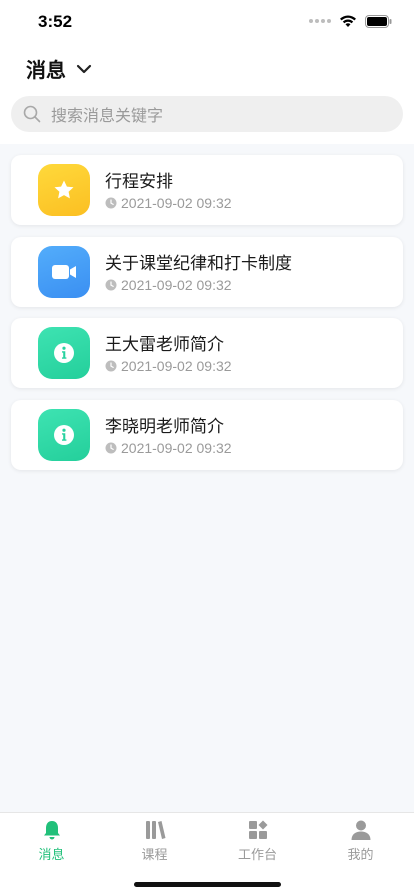  Describe the element at coordinates (46, 70) in the screenshot. I see `page-title: 消息` at that location.